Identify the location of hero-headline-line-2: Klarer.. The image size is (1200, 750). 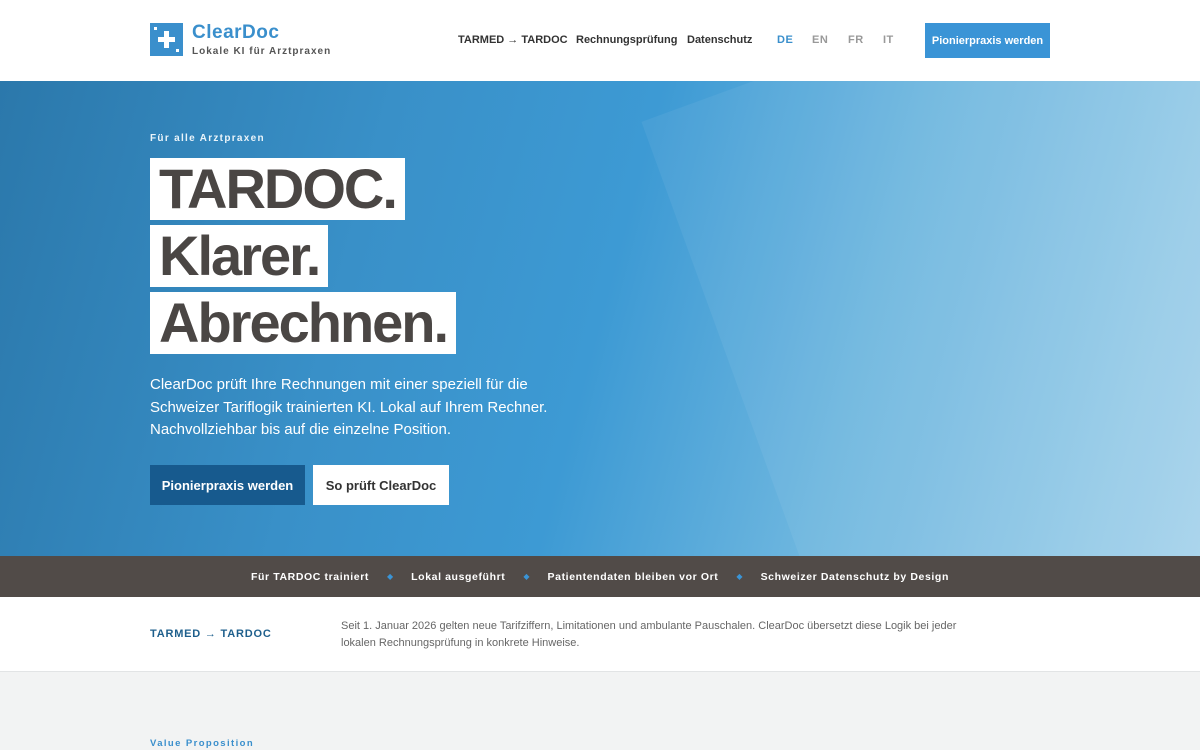
(239, 256).